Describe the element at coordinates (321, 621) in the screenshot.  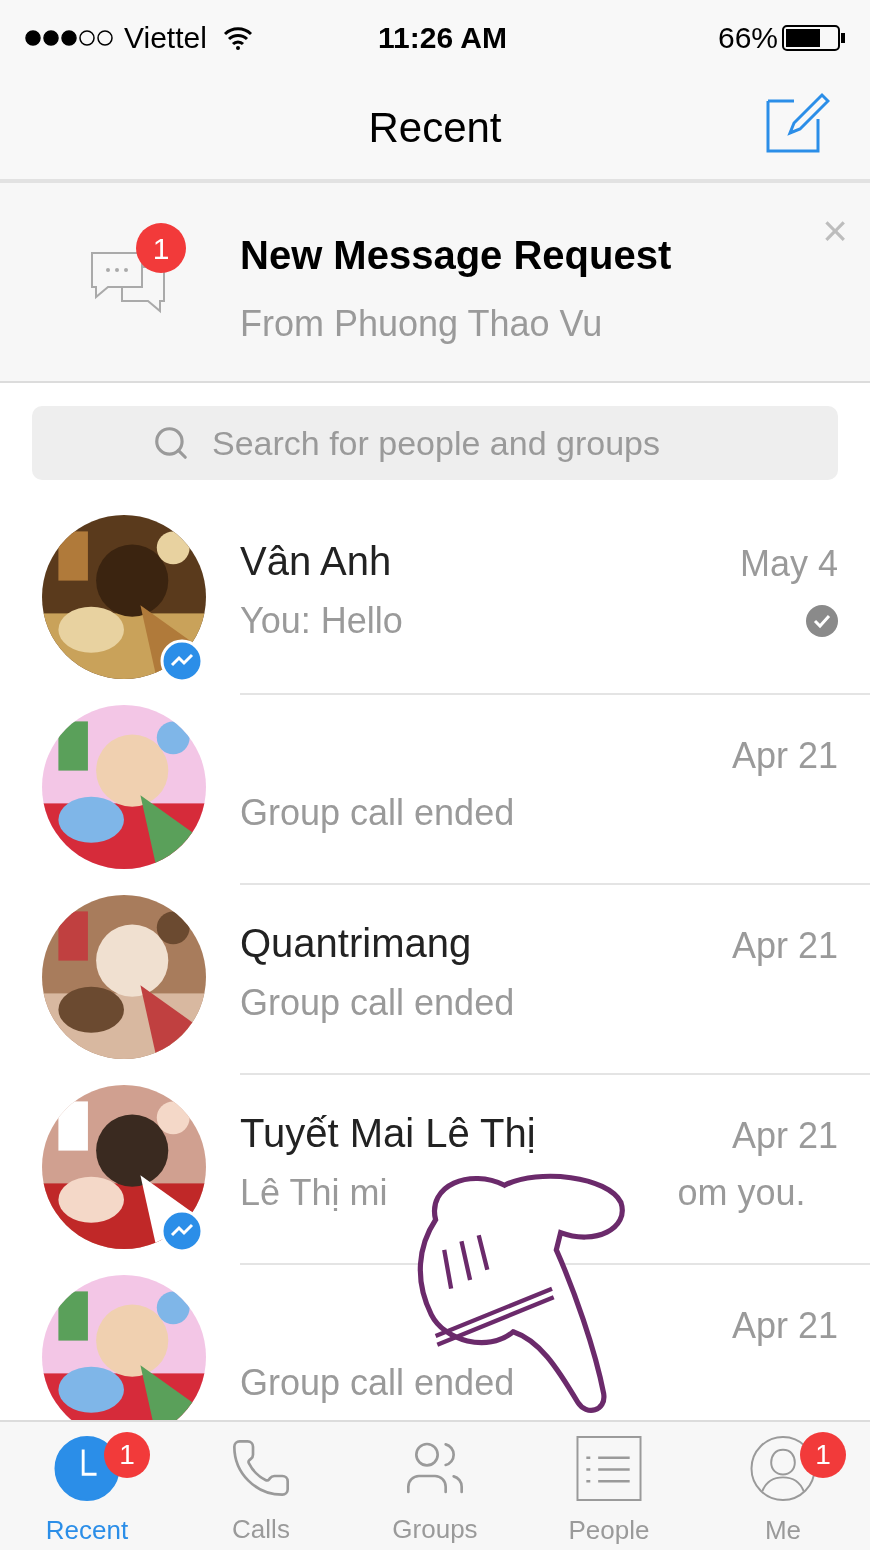
I see `message-preview: You: Hello` at that location.